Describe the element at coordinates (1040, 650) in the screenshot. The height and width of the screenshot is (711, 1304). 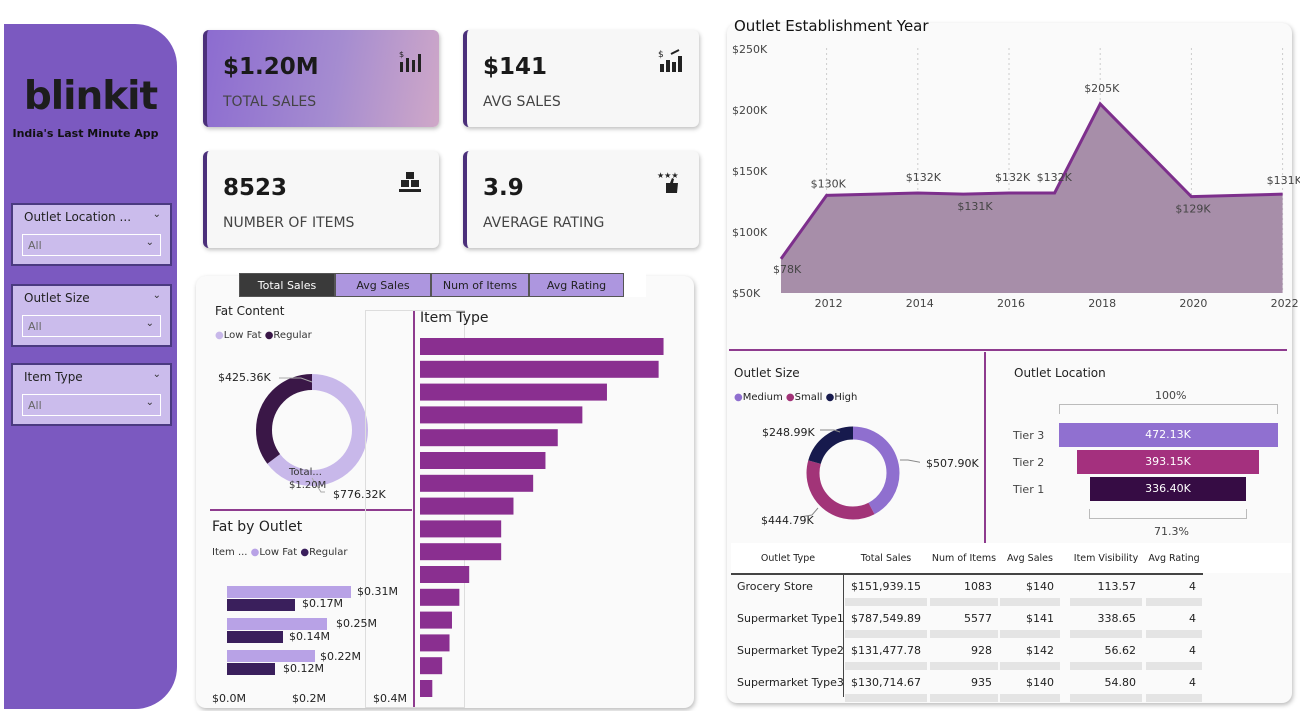
I see `table-cell: $142` at that location.